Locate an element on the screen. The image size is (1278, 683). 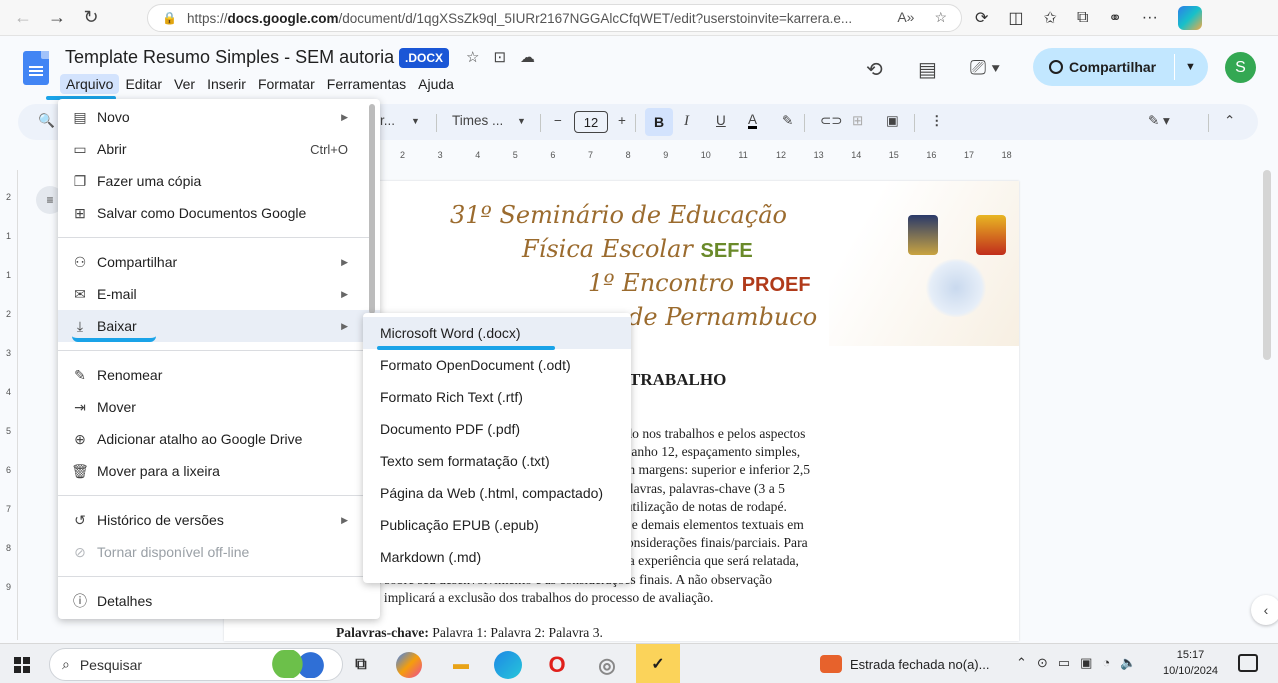
tray-expand-icon: ⌃ is located at coordinates (1021, 663).